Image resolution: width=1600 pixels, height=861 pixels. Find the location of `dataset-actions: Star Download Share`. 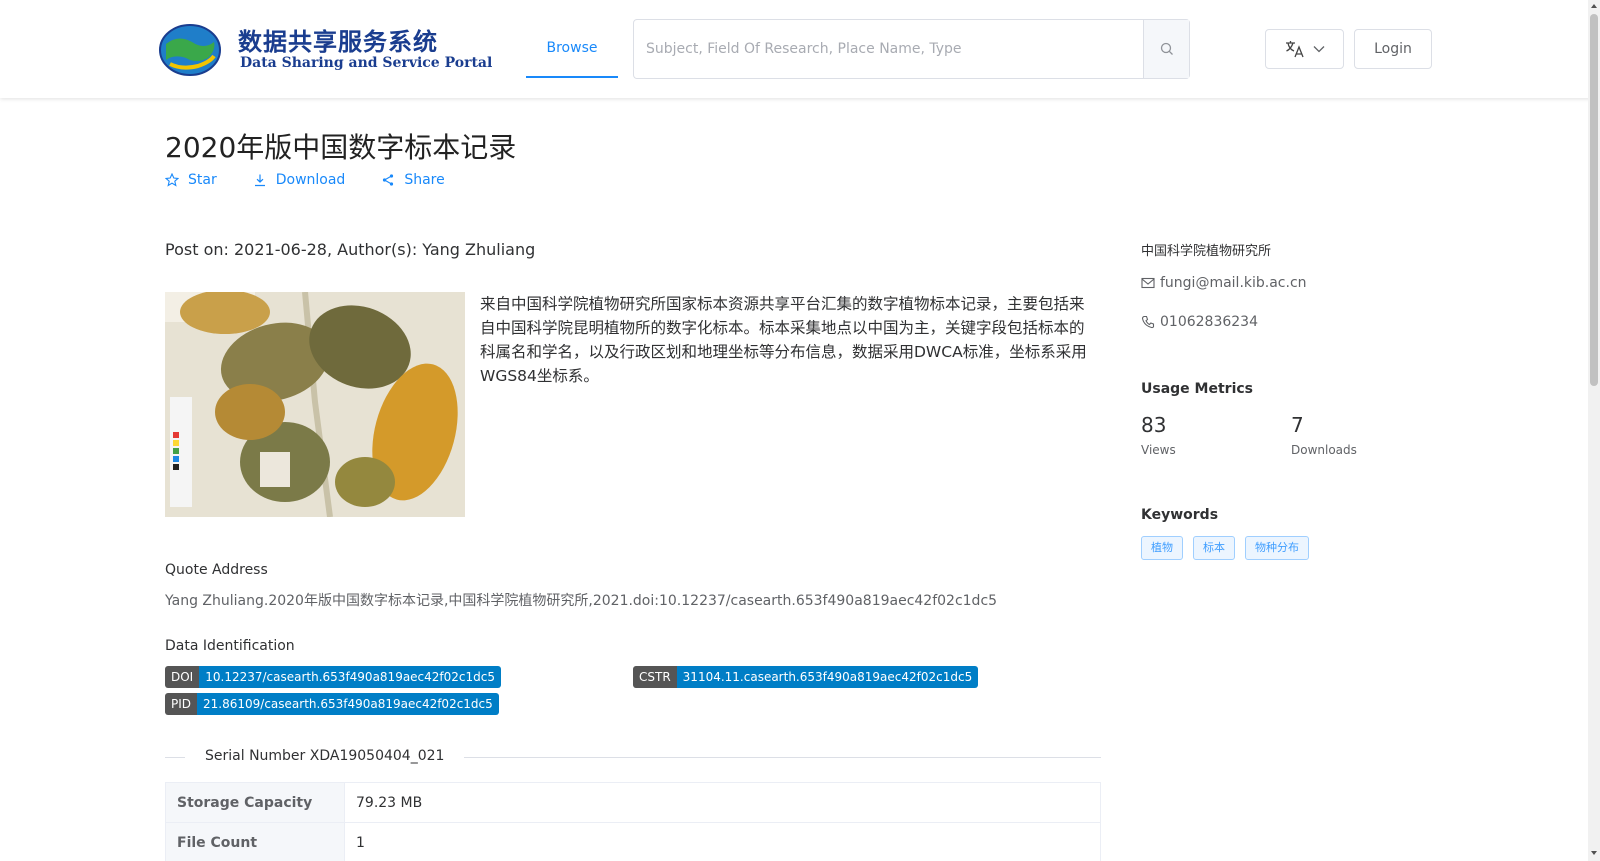

dataset-actions: Star Download Share is located at coordinates (305, 180).